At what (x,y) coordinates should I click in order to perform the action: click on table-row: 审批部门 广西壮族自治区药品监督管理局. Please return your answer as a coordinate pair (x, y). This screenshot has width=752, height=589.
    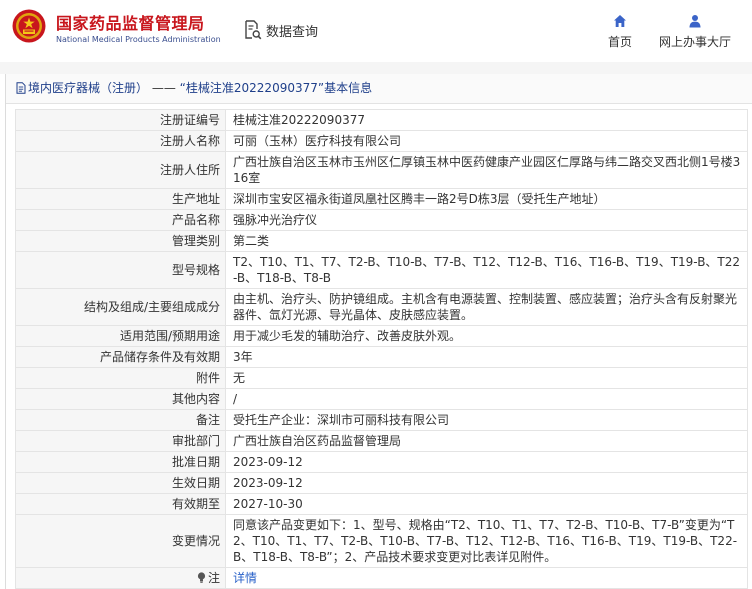
    Looking at the image, I should click on (381, 441).